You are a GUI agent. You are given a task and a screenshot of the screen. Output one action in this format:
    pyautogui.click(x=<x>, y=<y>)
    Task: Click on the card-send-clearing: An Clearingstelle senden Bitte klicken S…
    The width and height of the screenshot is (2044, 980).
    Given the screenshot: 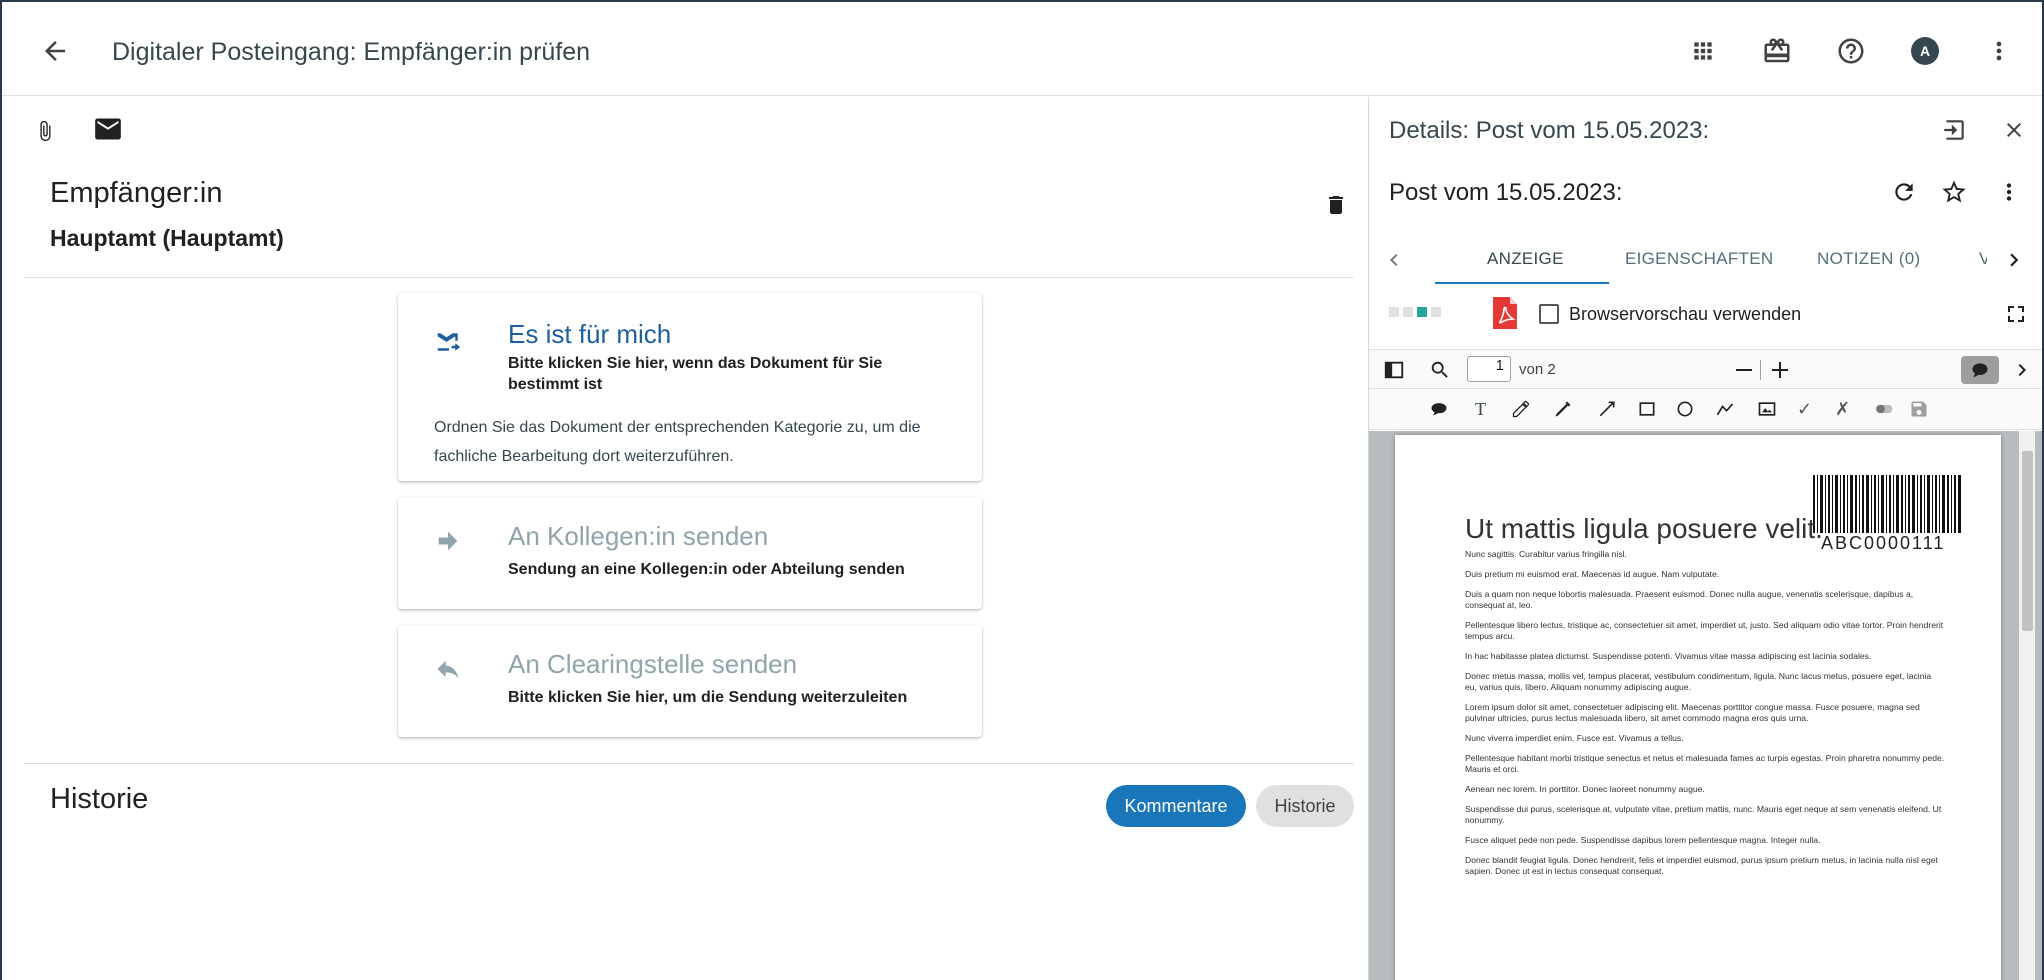 What is the action you would take?
    pyautogui.click(x=690, y=681)
    